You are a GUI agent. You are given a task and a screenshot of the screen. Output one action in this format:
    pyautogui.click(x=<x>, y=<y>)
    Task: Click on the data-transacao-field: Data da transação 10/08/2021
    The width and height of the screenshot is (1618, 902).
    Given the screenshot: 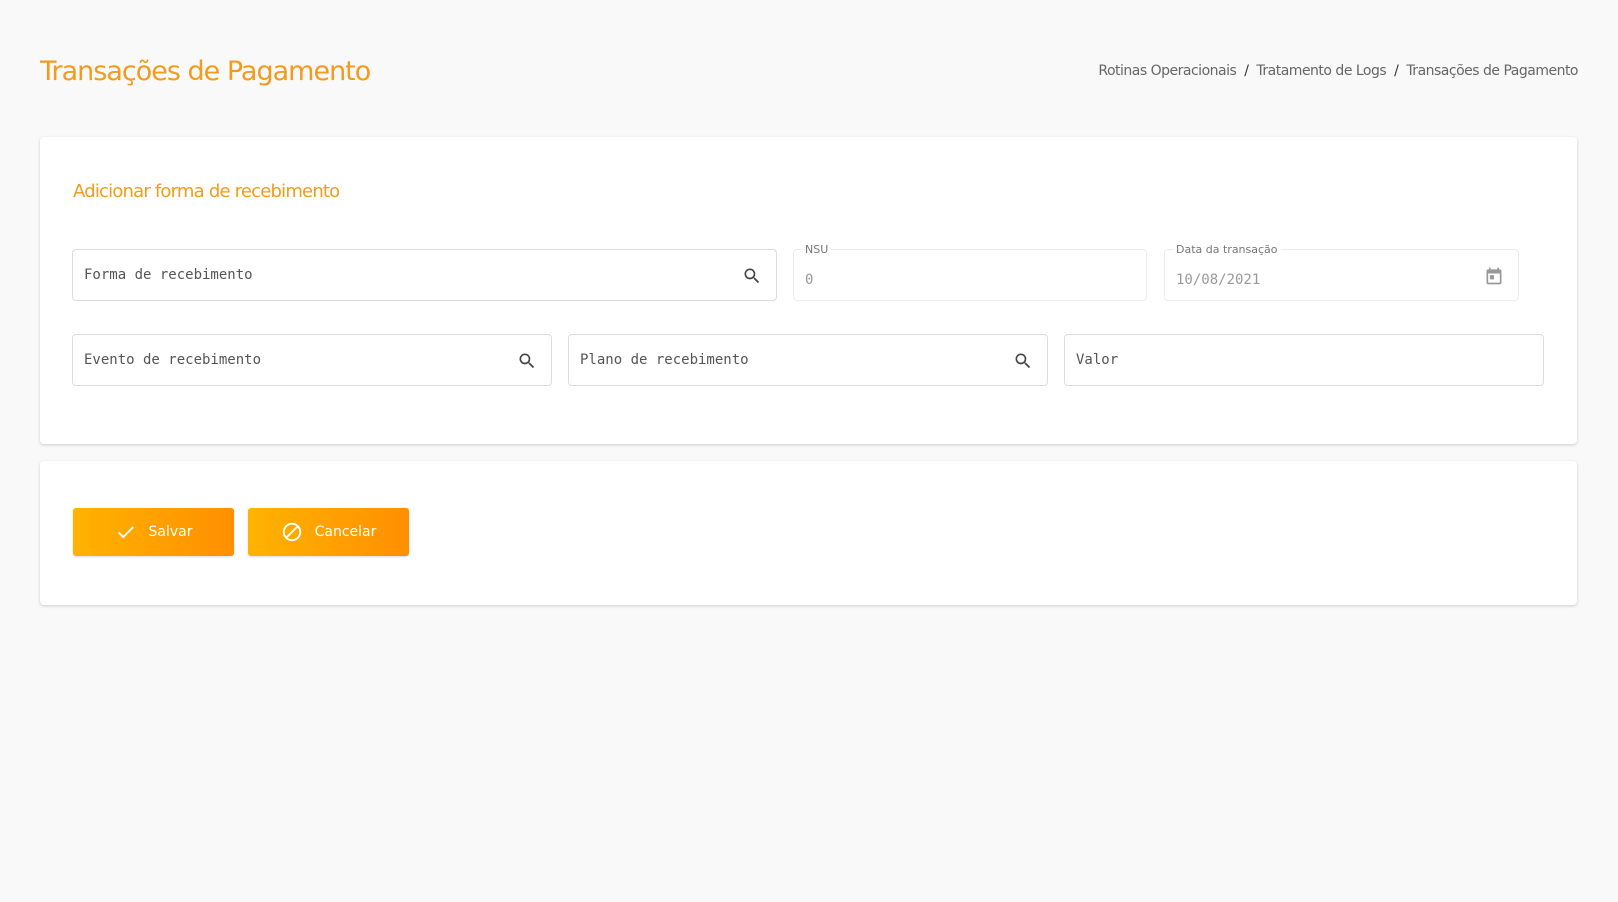 What is the action you would take?
    pyautogui.click(x=1341, y=272)
    